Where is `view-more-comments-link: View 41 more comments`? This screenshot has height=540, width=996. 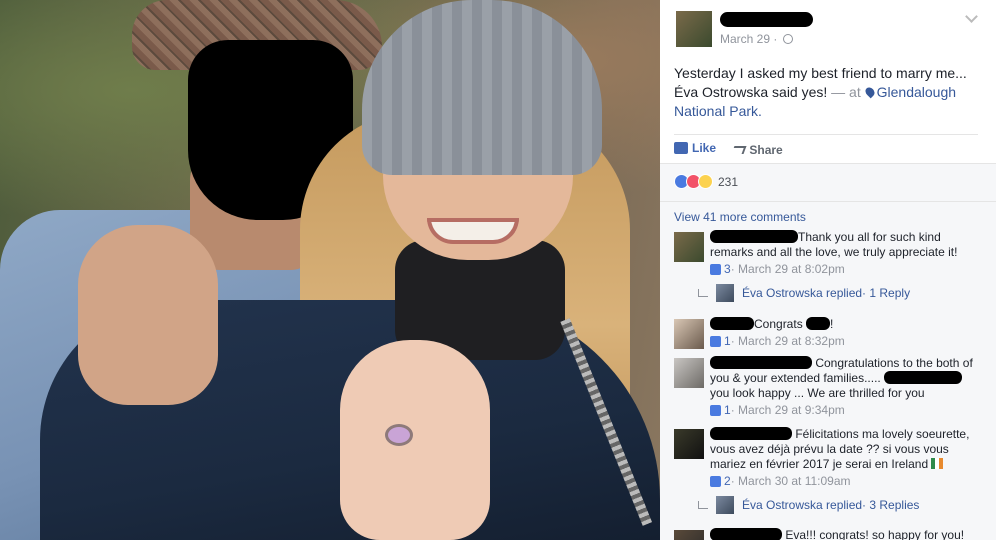
view-more-comments-link: View 41 more comments is located at coordinates (740, 217).